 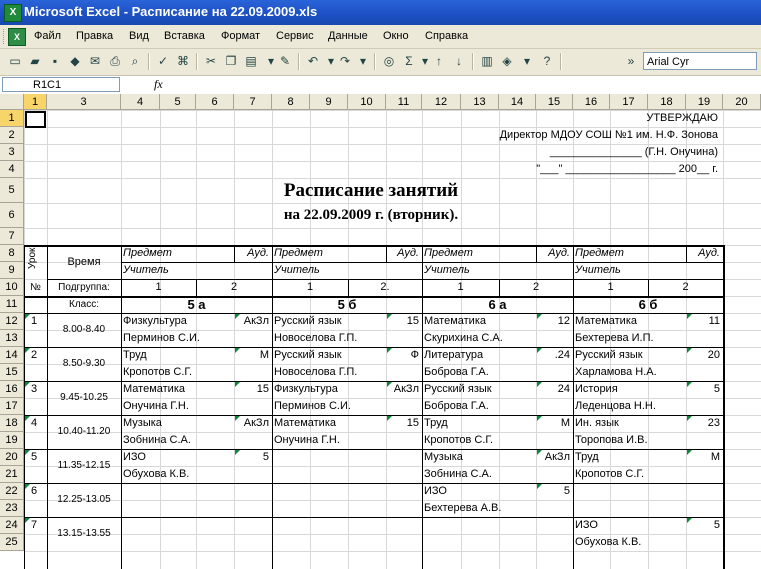 What do you see at coordinates (84, 102) in the screenshot?
I see `column-header: 3` at bounding box center [84, 102].